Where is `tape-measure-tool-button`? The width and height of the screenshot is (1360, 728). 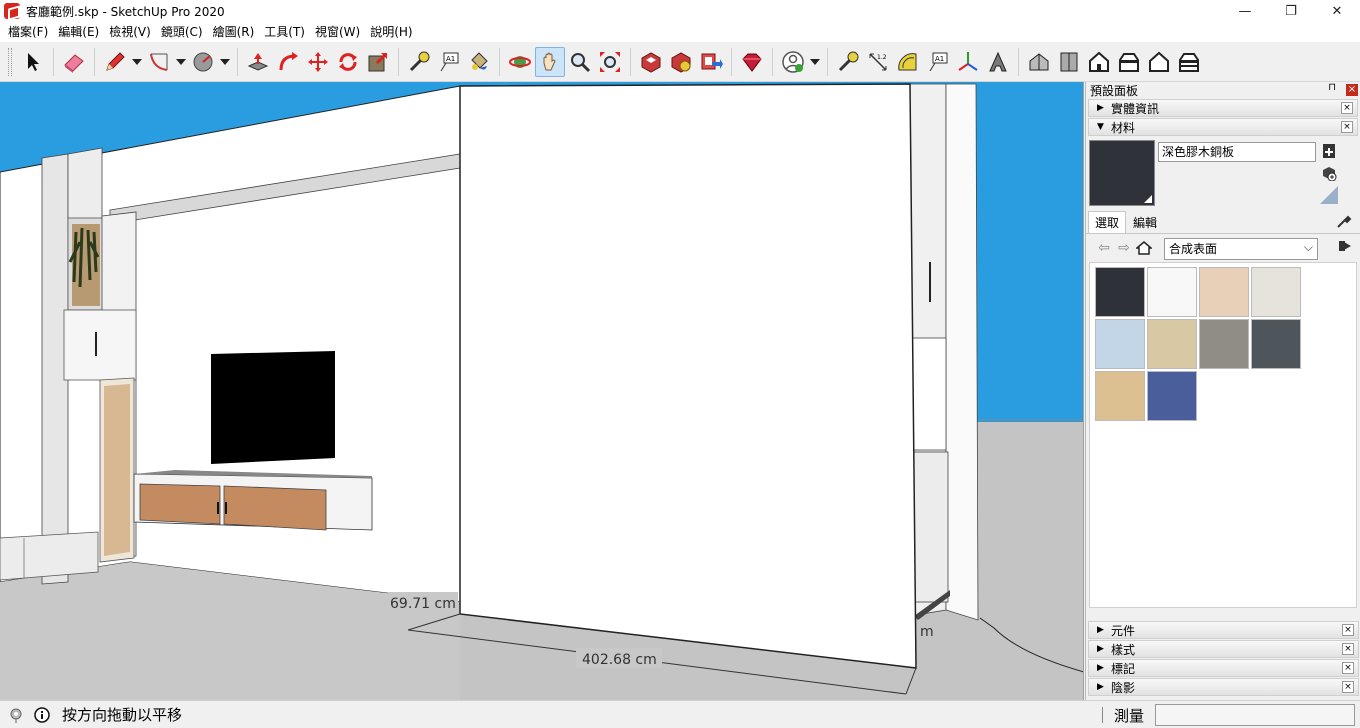
tape-measure-tool-button is located at coordinates (419, 62).